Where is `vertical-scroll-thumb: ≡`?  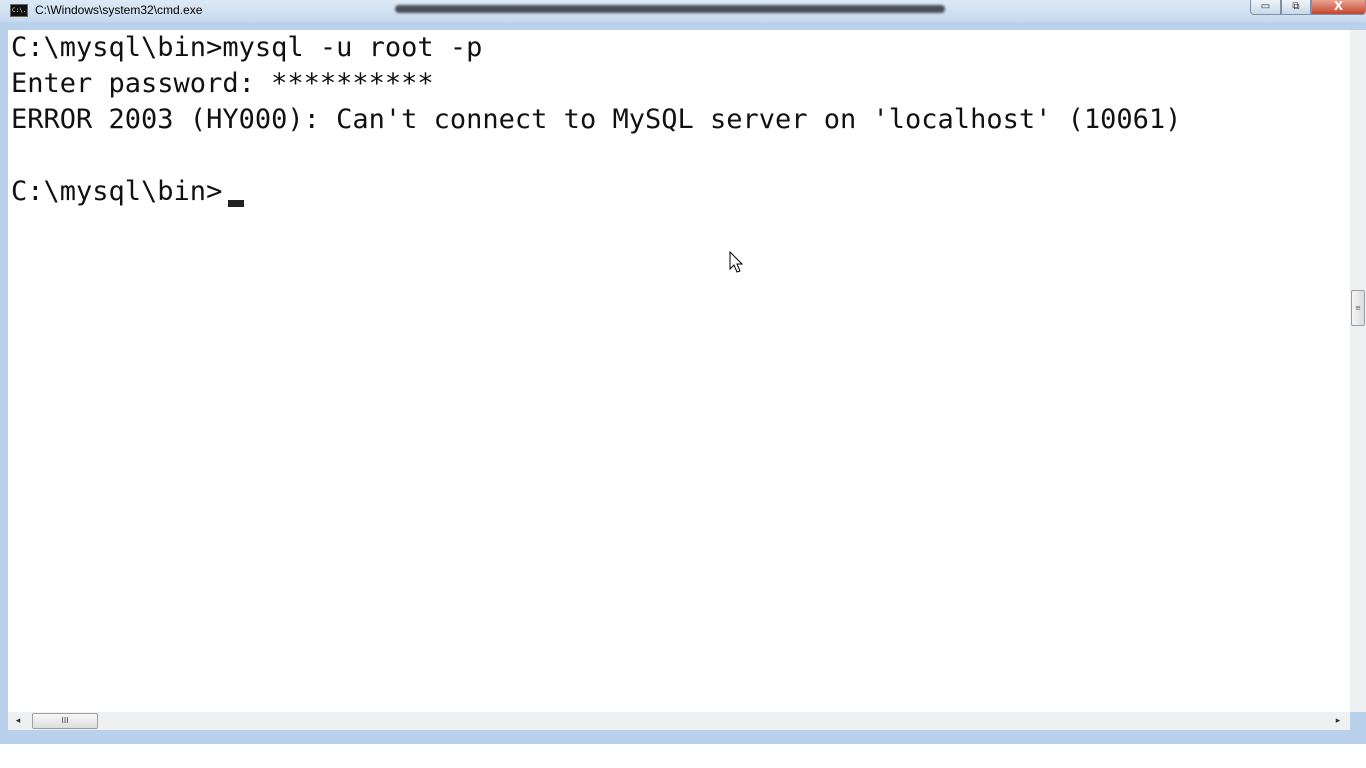
vertical-scroll-thumb: ≡ is located at coordinates (1358, 308).